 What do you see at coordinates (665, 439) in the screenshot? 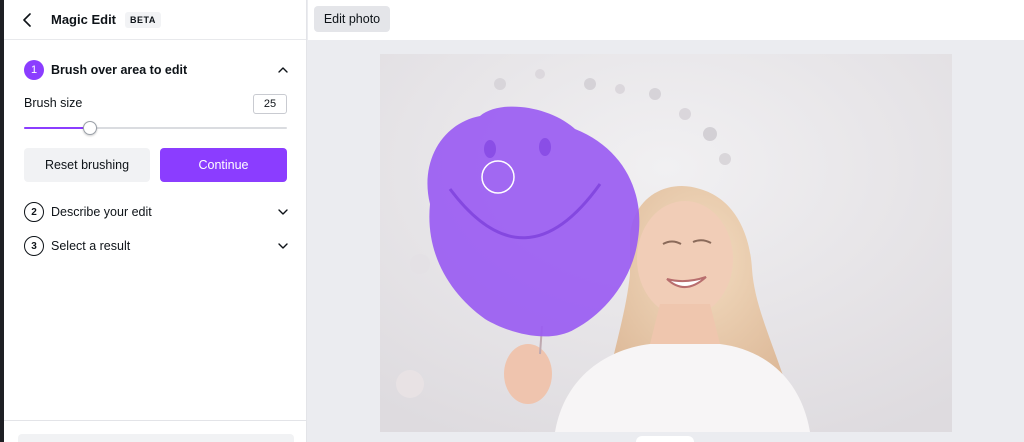
I see `bottom-handle` at bounding box center [665, 439].